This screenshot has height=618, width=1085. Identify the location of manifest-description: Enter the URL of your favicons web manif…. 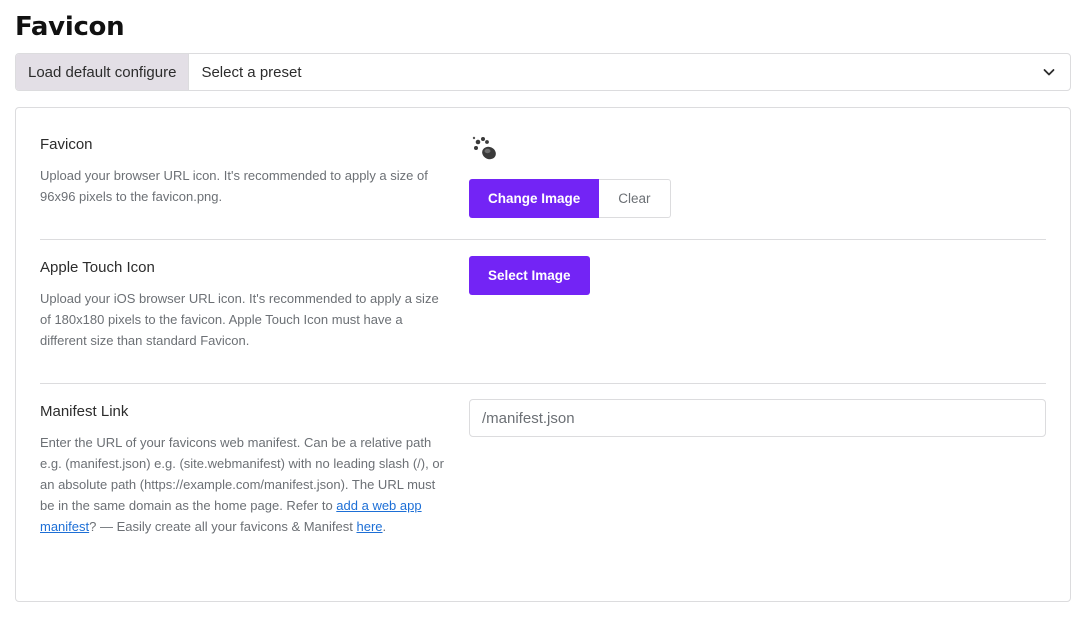
(245, 484).